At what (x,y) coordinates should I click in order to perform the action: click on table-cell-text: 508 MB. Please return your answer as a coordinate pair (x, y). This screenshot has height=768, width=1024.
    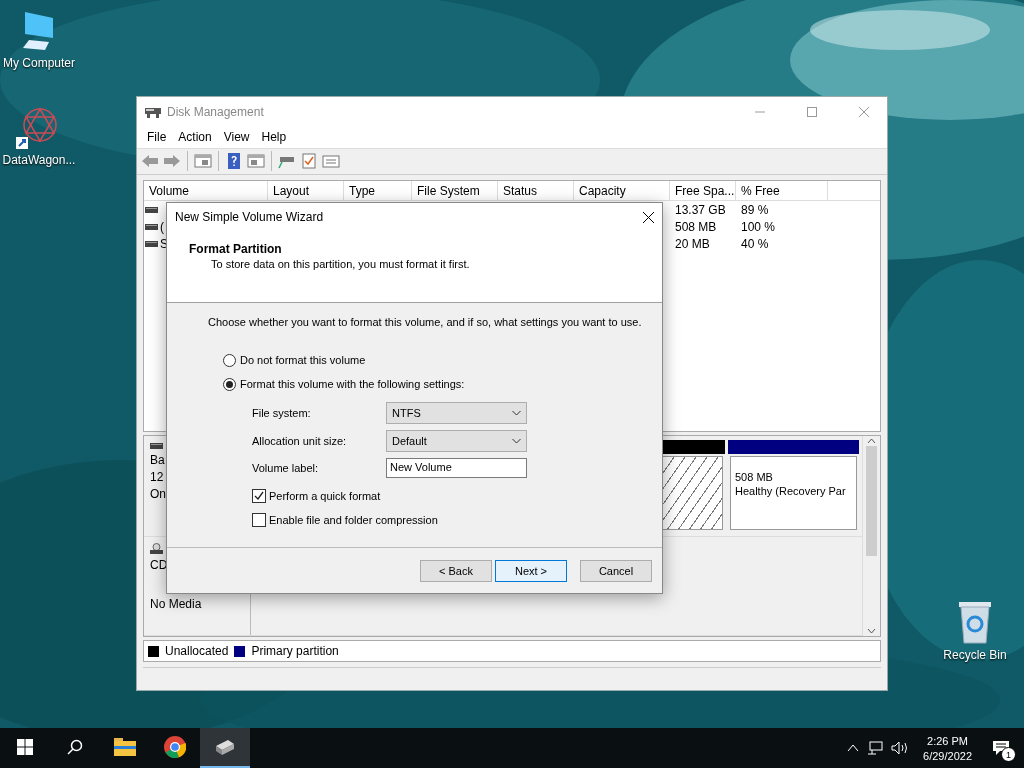
    Looking at the image, I should click on (696, 226).